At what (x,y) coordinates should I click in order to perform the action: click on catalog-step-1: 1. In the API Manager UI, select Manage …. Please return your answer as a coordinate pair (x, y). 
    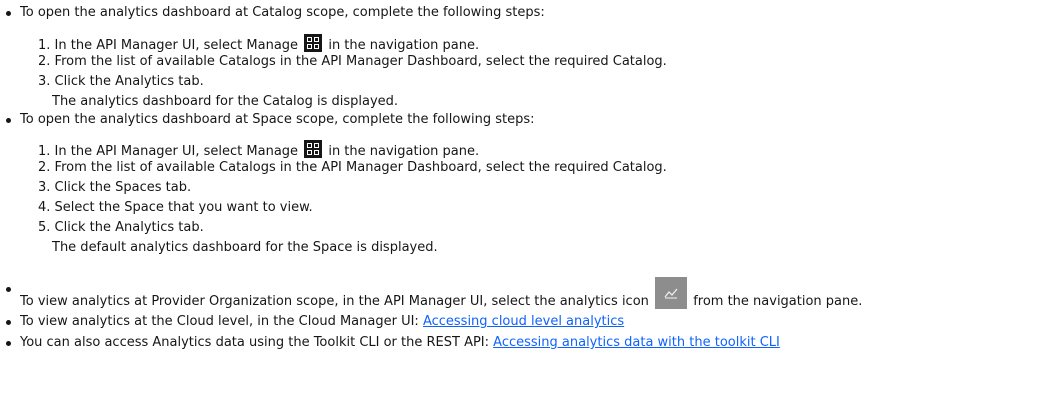
    Looking at the image, I should click on (258, 44).